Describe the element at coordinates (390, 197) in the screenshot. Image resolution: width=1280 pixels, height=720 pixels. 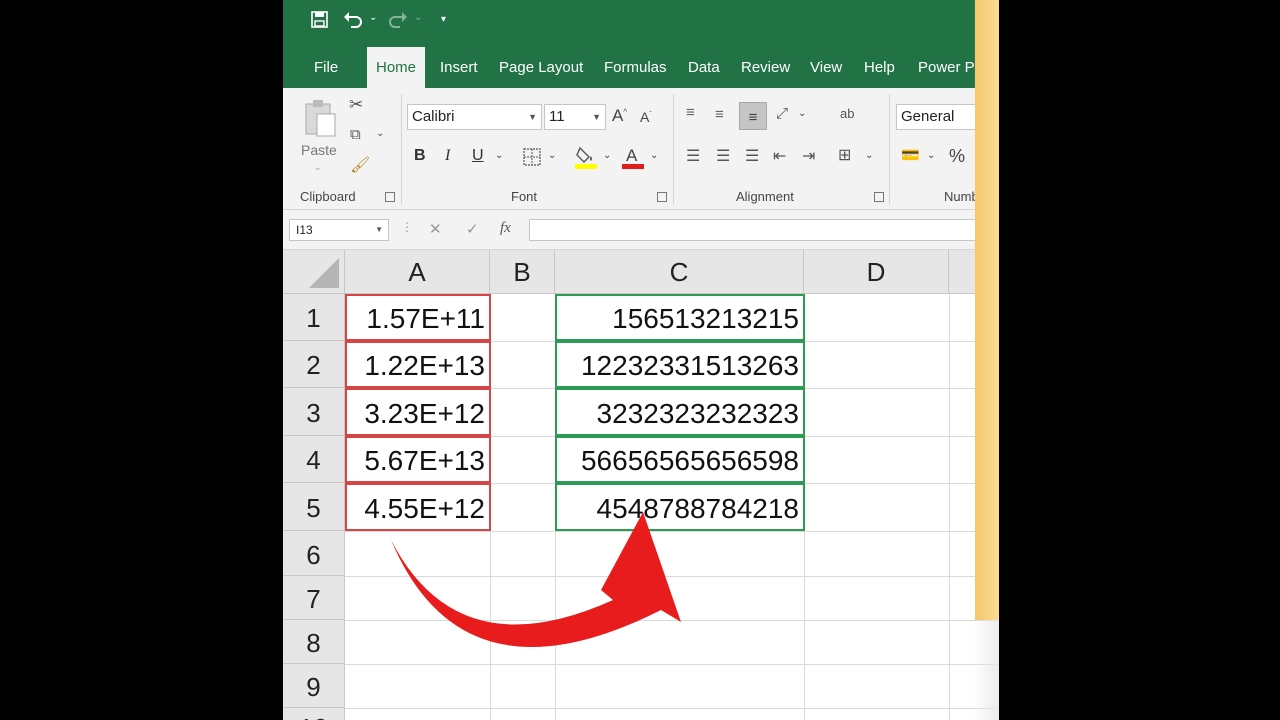
I see `clipboard-launcher-icon` at that location.